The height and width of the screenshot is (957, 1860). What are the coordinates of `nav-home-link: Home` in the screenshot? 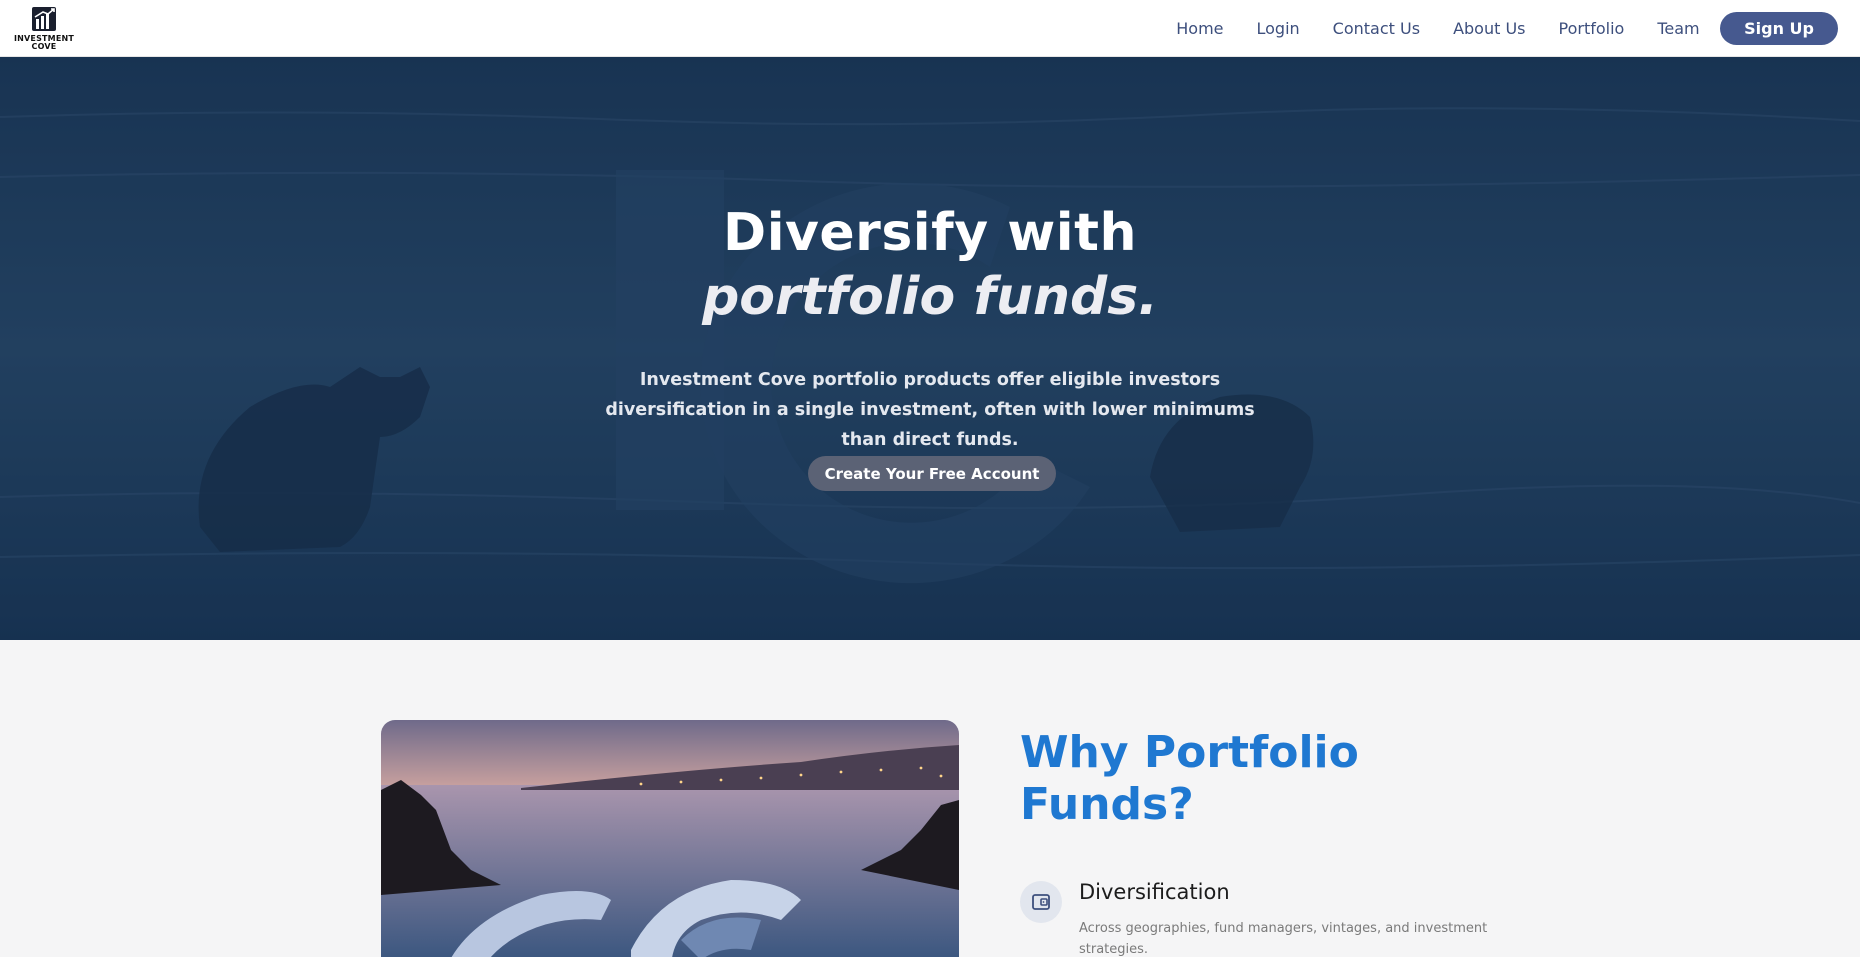 It's located at (1200, 28).